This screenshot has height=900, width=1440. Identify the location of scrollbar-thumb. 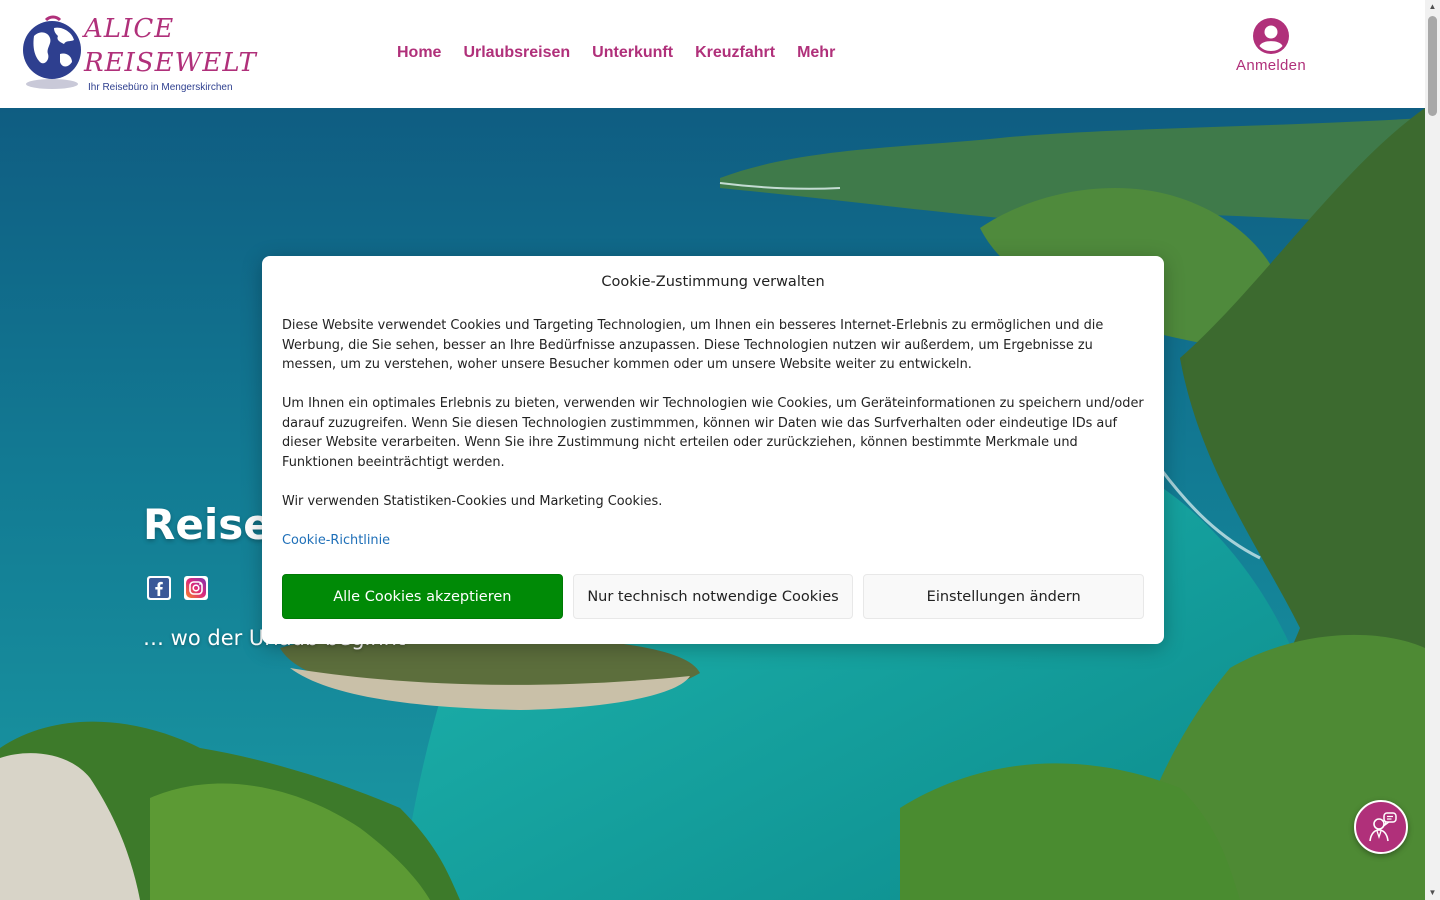
(1432, 66).